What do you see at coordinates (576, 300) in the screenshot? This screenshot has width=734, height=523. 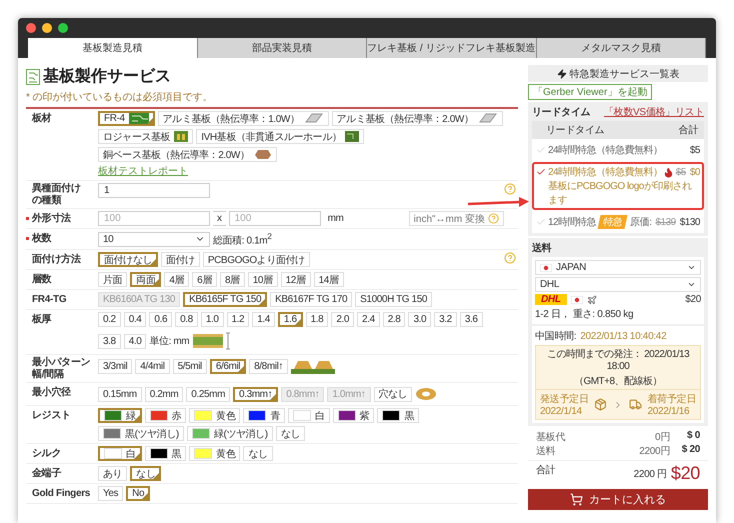 I see `flag-icon` at bounding box center [576, 300].